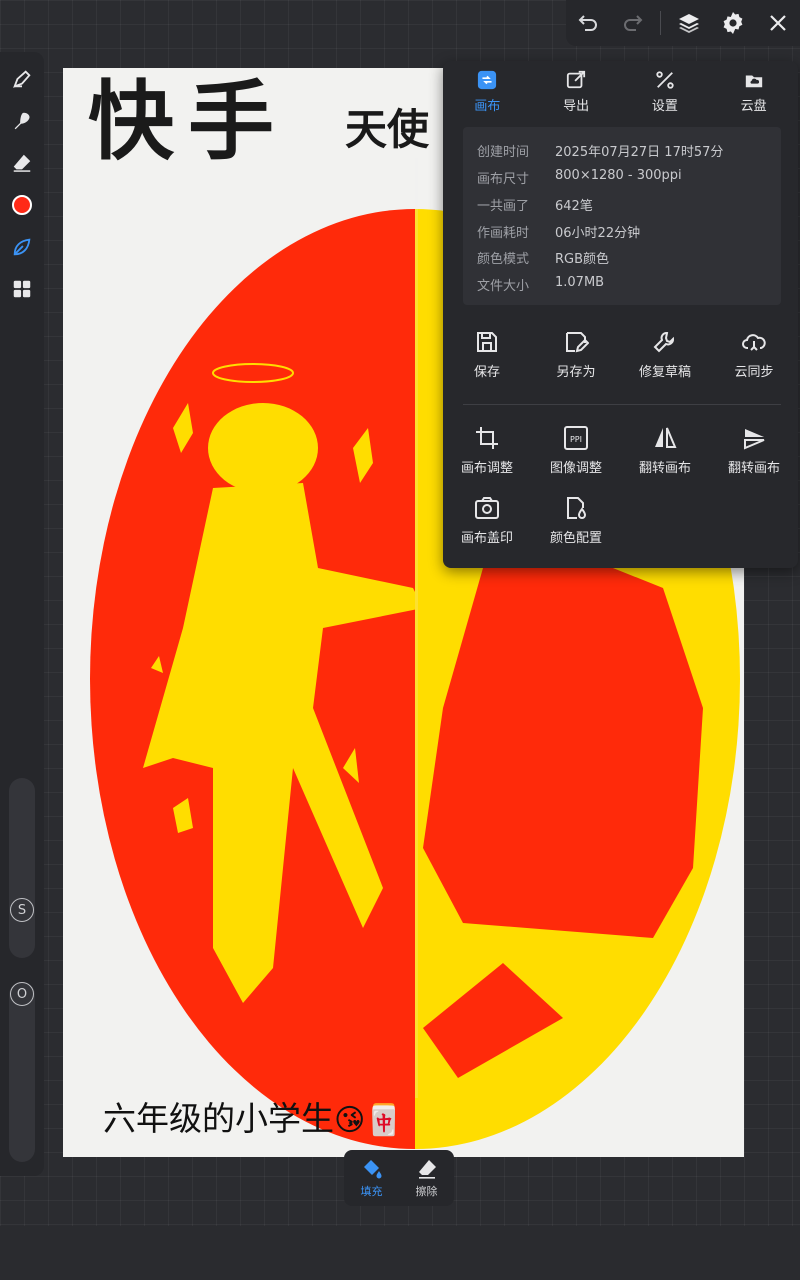 The image size is (800, 1280). Describe the element at coordinates (543, 261) in the screenshot. I see `info-row: 颜色模式 RGB颜色` at that location.